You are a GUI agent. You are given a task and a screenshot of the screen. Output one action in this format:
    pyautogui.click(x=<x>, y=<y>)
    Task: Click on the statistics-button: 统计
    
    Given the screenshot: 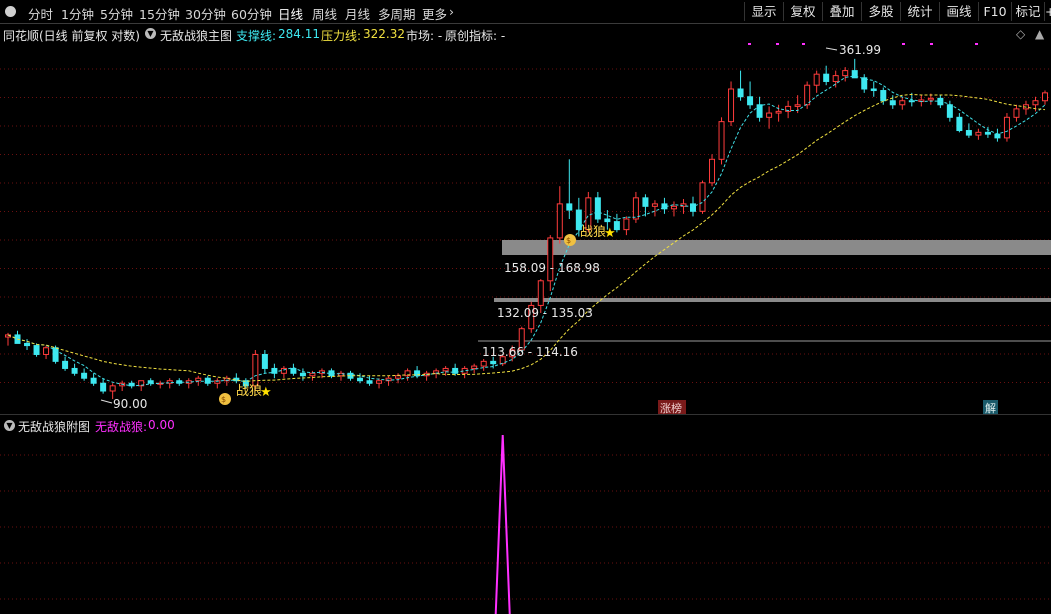 What is the action you would take?
    pyautogui.click(x=919, y=11)
    